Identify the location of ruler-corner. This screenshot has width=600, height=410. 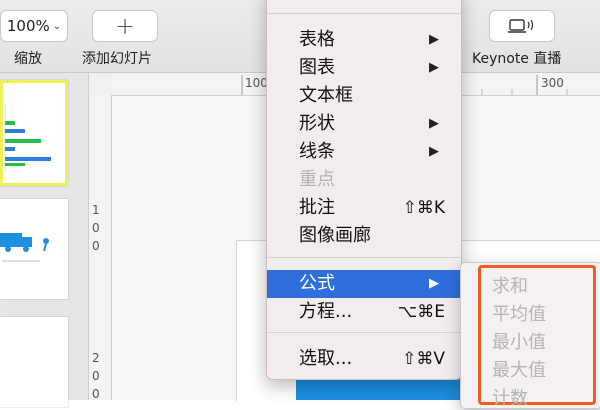
(101, 84).